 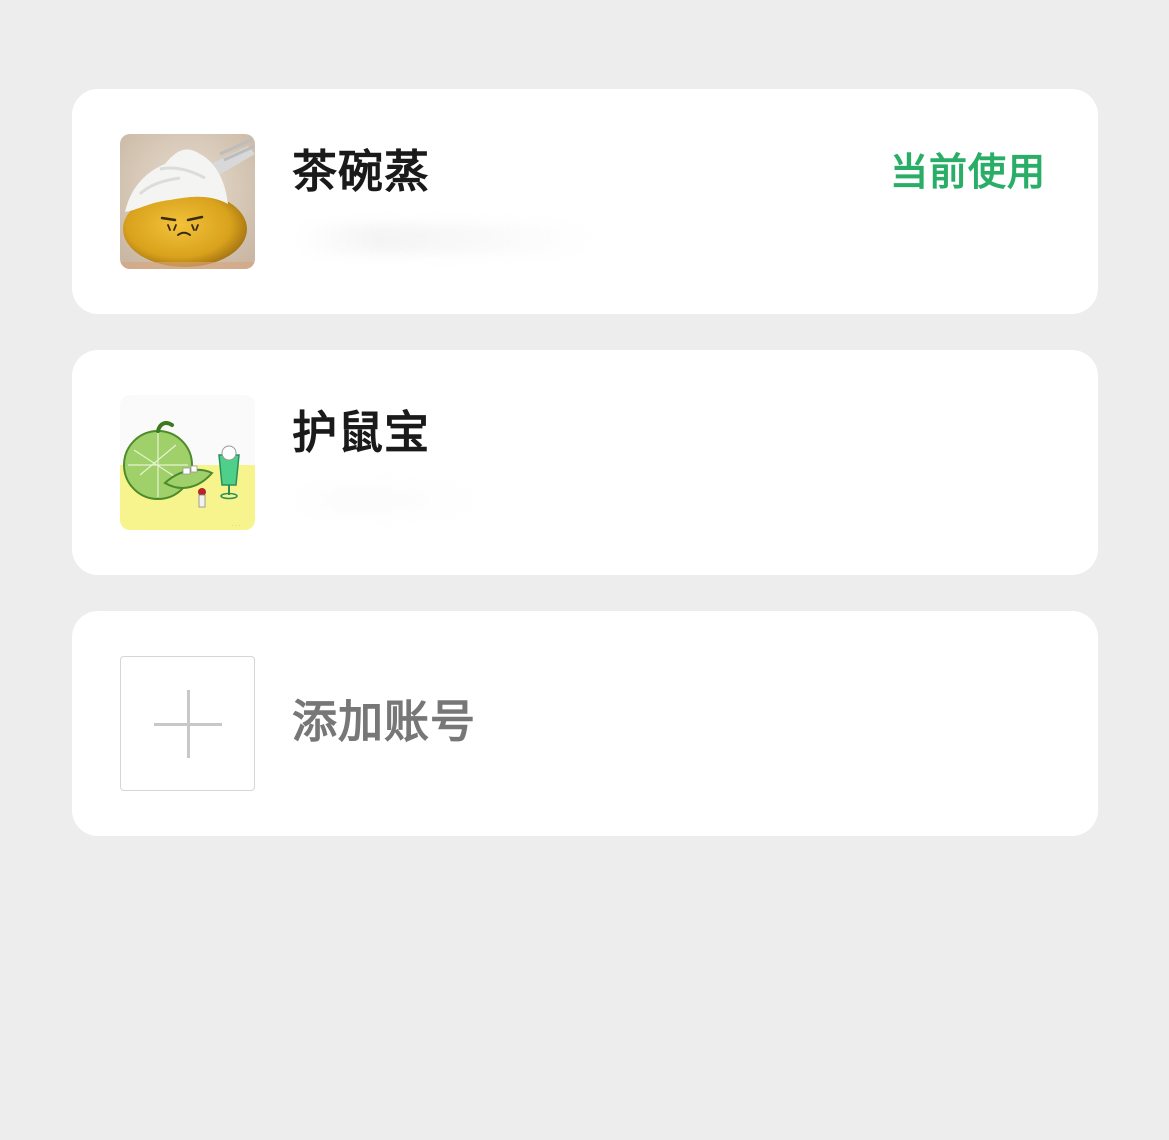 I want to click on add-account-button, so click(x=187, y=723).